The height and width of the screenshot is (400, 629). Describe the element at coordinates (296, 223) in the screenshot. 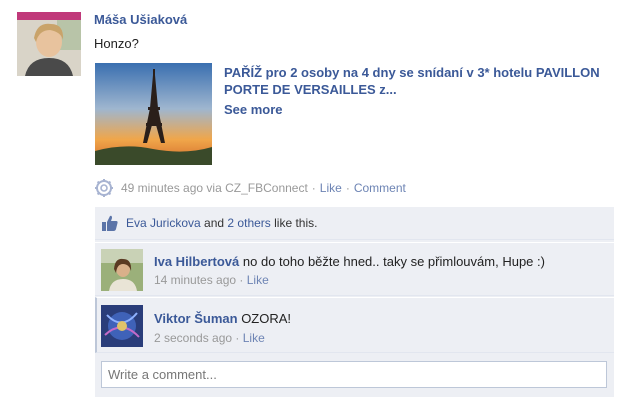

I see `likes-suffix: like this.` at that location.